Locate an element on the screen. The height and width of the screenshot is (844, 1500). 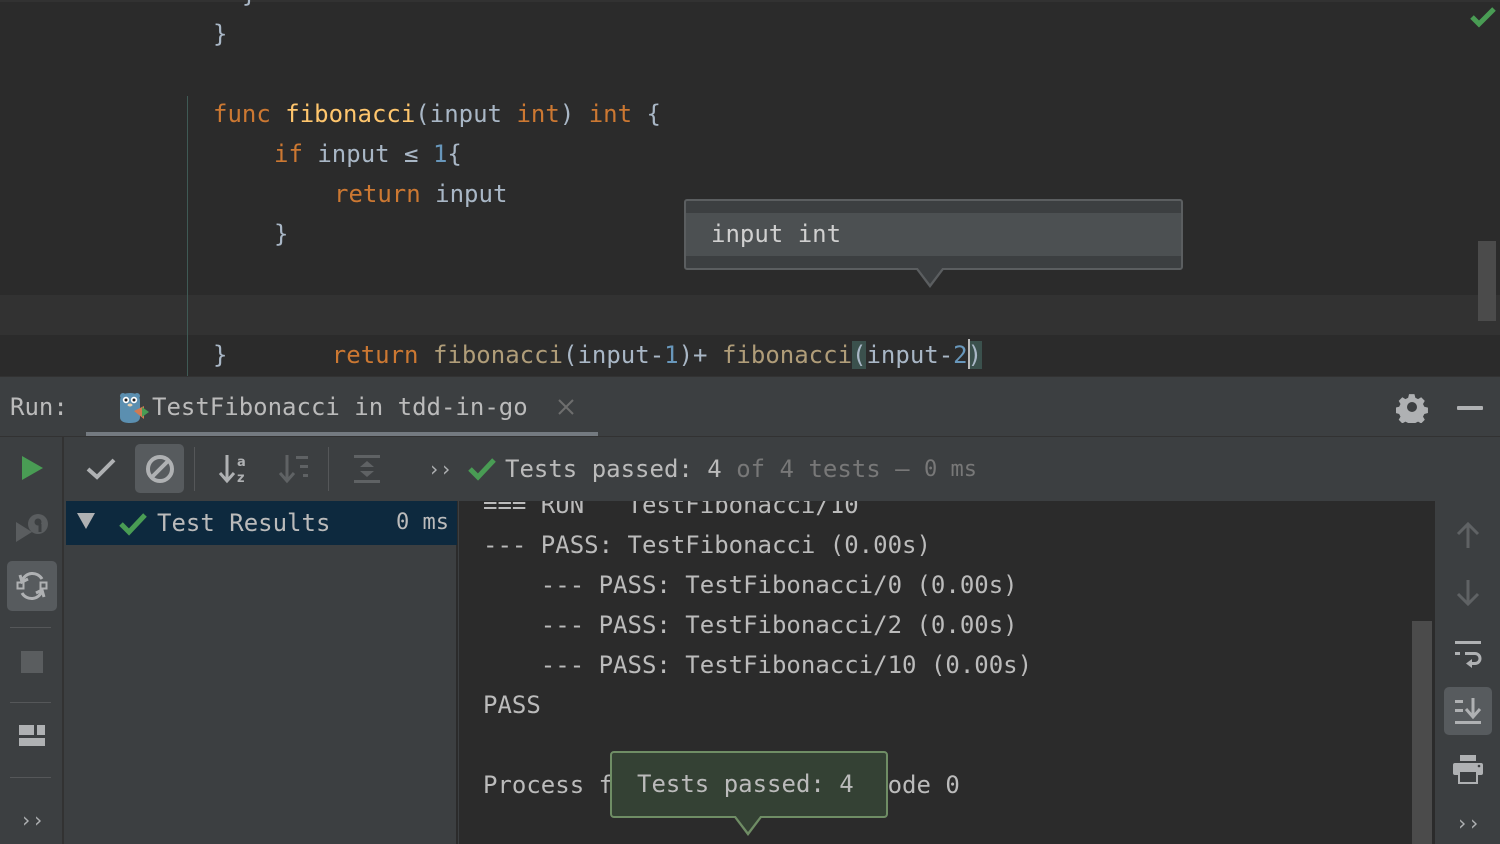
code-line-1: } is located at coordinates (220, 34).